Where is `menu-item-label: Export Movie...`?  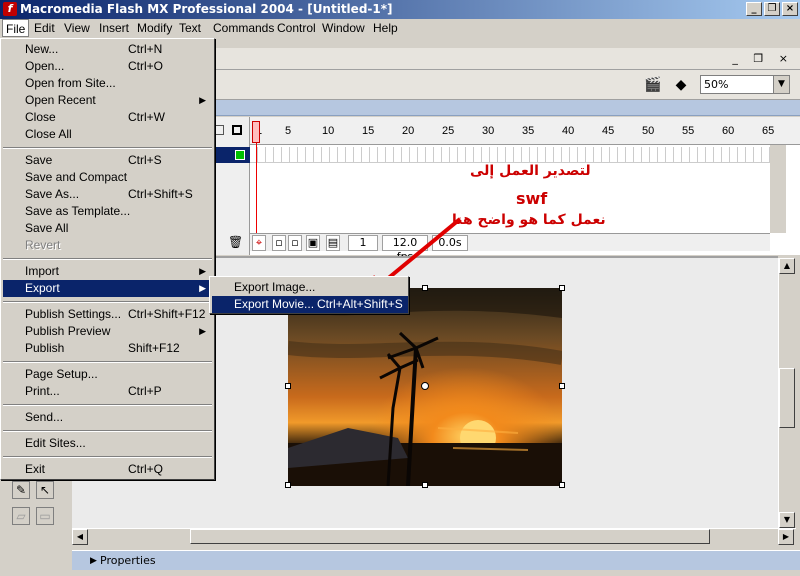
menu-item-label: Export Movie... is located at coordinates (274, 304).